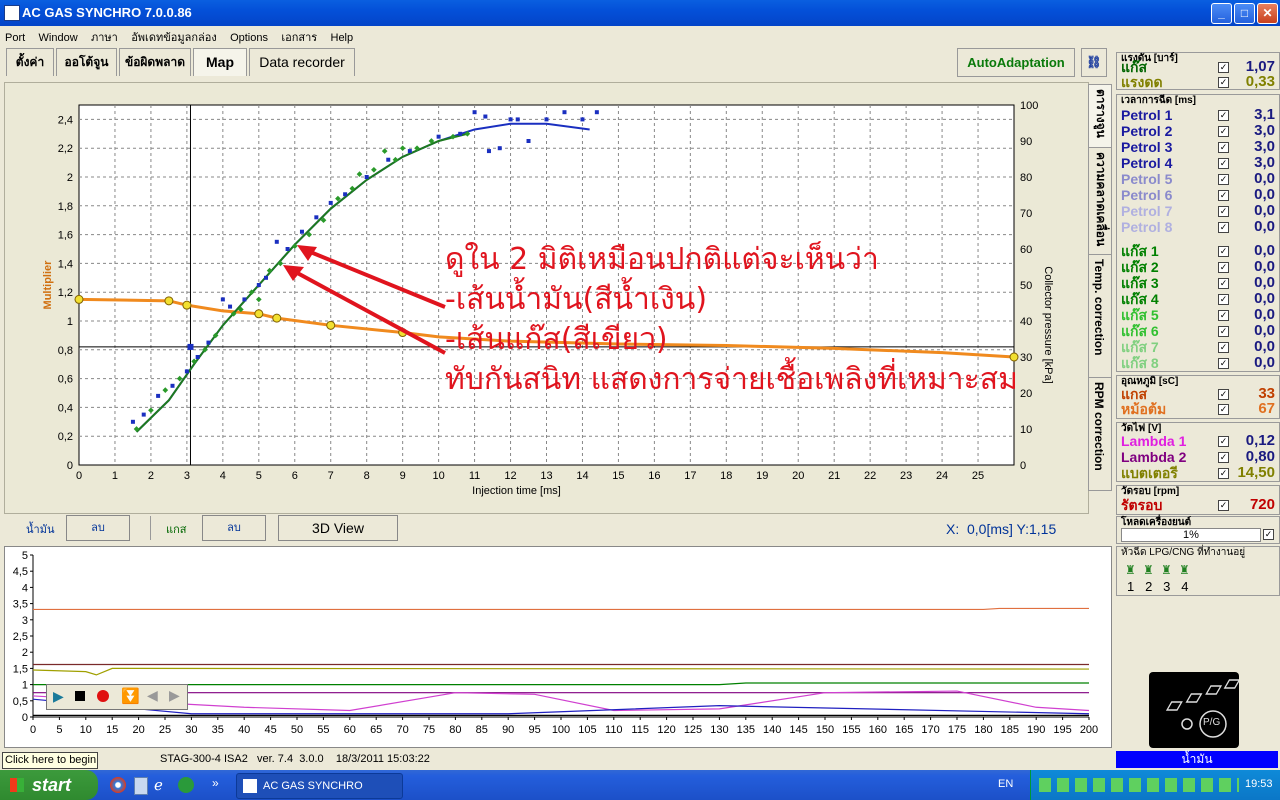  What do you see at coordinates (319, 786) in the screenshot?
I see `task-ac-gas-synchro: AC GAS SYNCHRO` at bounding box center [319, 786].